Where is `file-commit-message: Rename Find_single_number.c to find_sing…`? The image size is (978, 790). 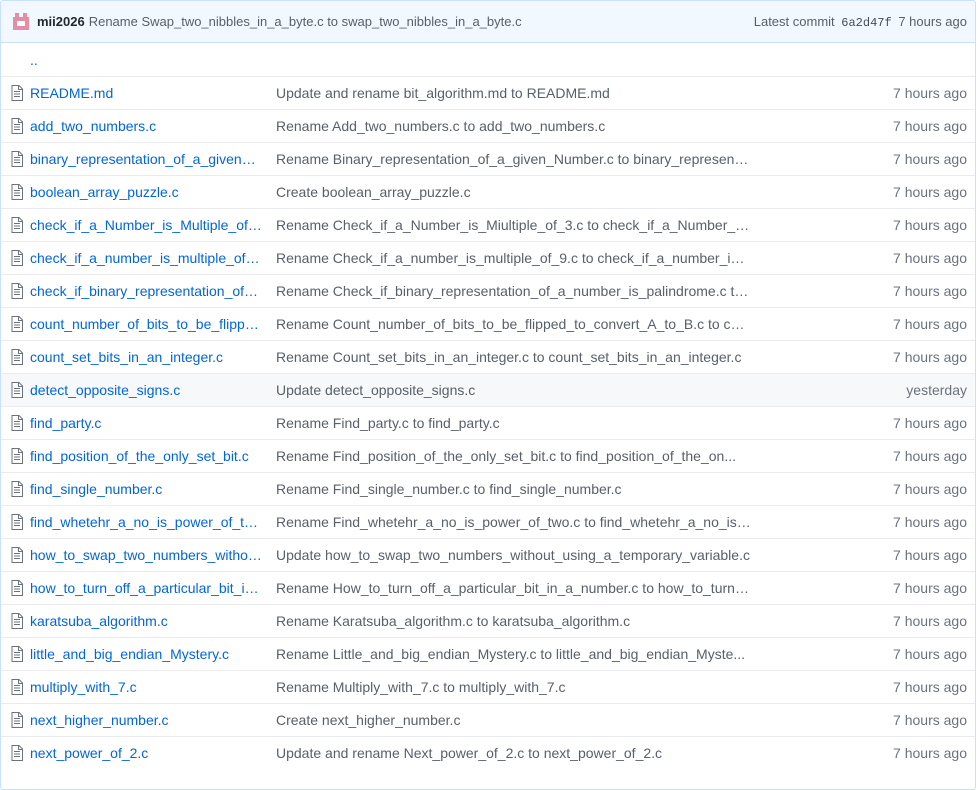 file-commit-message: Rename Find_single_number.c to find_sing… is located at coordinates (513, 489).